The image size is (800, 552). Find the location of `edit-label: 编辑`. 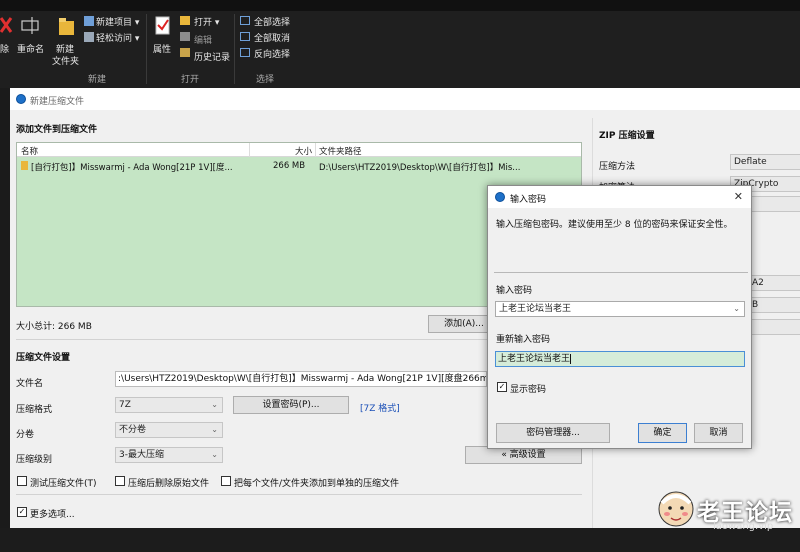

edit-label: 编辑 is located at coordinates (203, 39).